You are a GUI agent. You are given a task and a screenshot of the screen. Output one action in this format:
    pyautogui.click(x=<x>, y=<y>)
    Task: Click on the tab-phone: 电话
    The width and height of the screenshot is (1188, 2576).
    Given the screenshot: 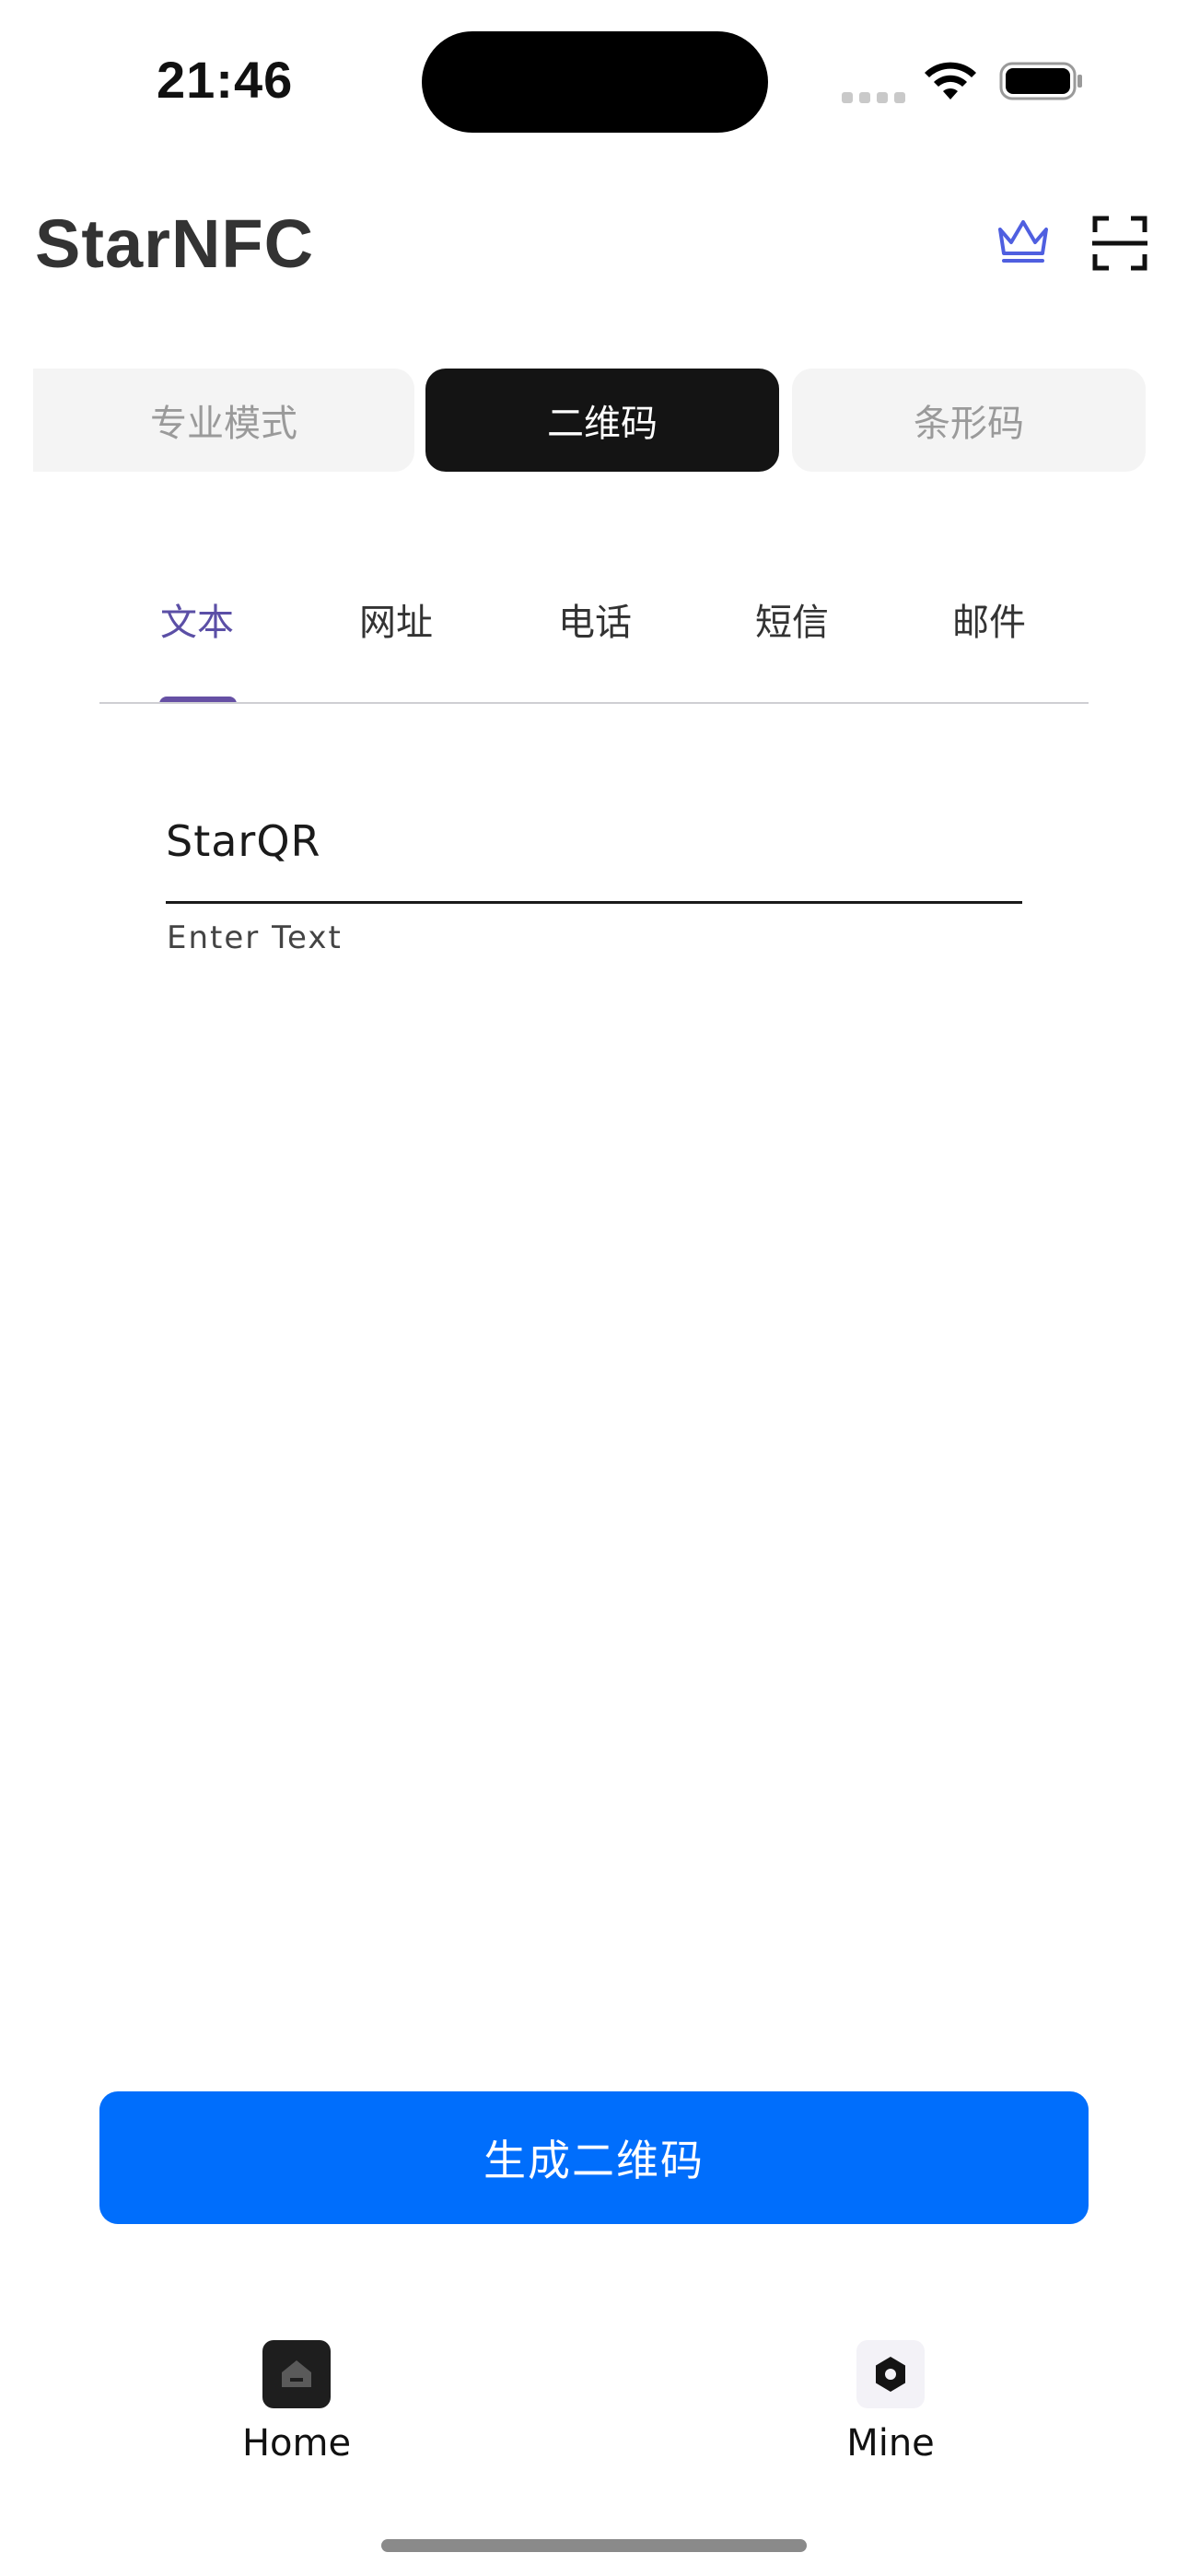 What is the action you would take?
    pyautogui.click(x=595, y=623)
    